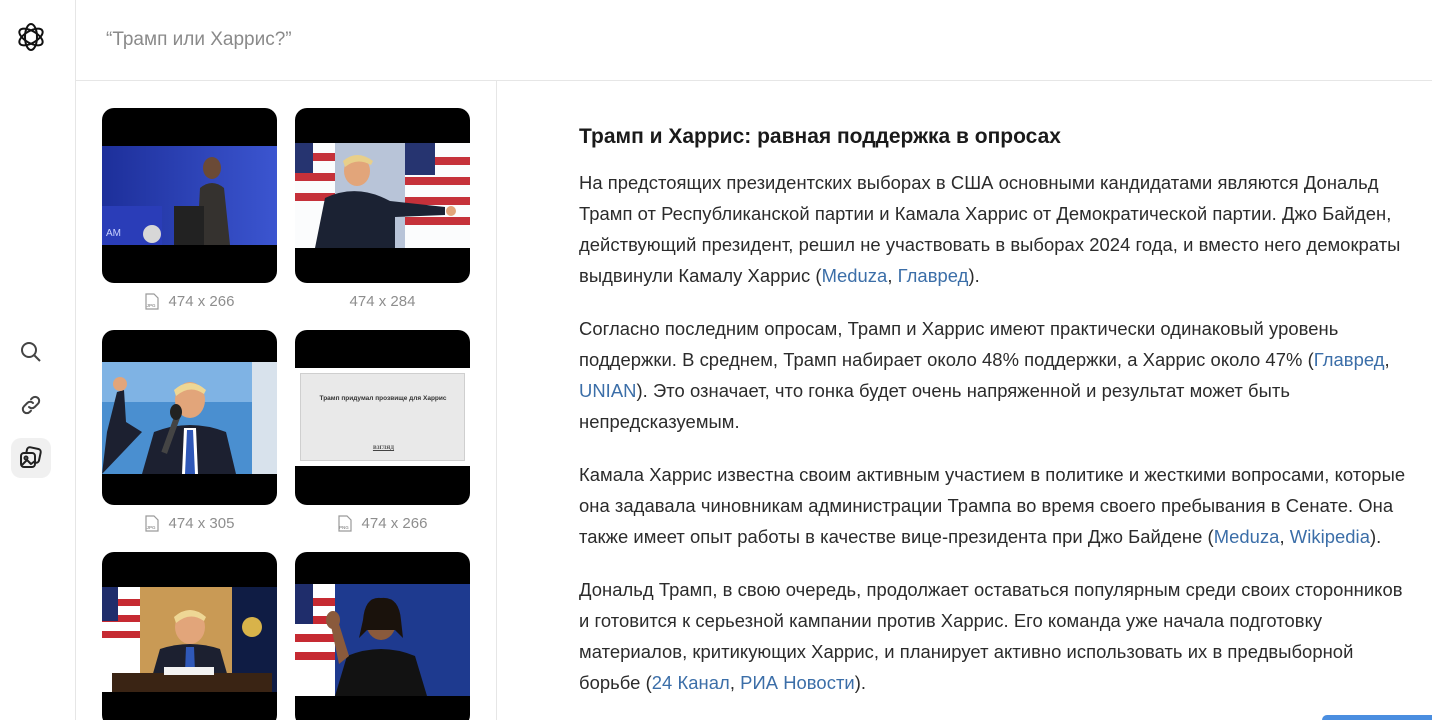 The image size is (1432, 720). I want to click on source-link: 24 Канал, so click(691, 682).